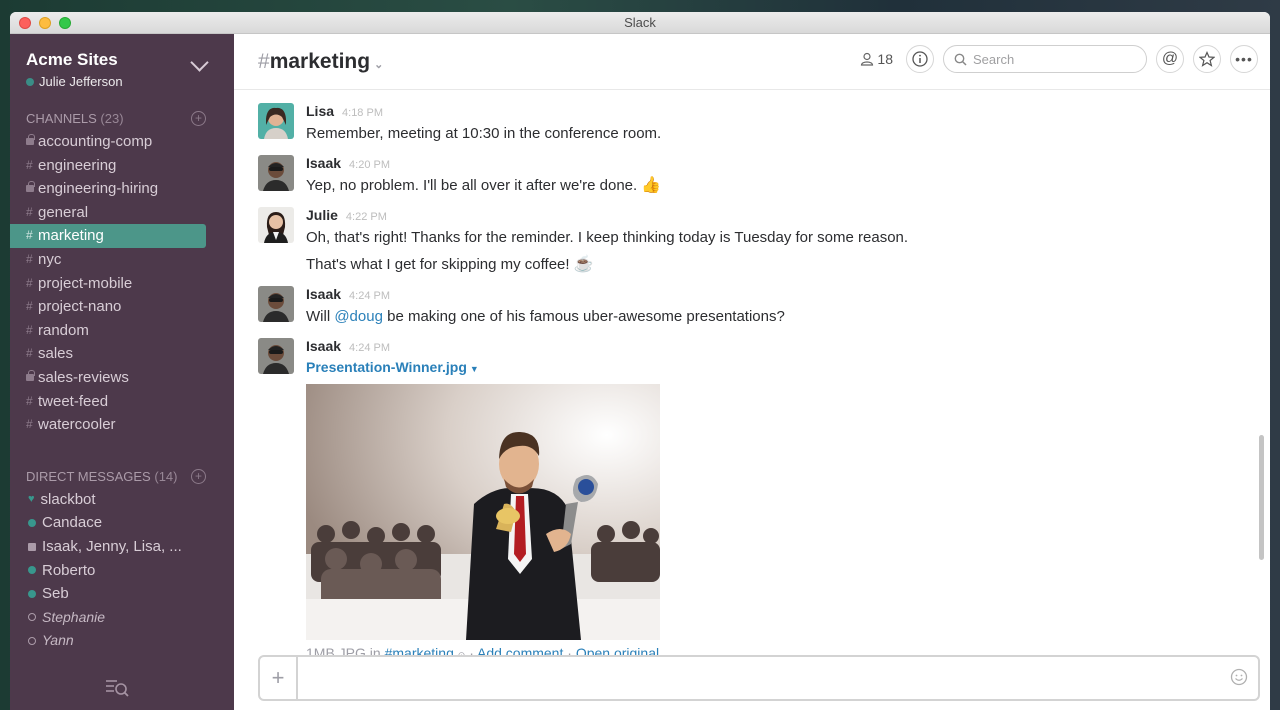  What do you see at coordinates (778, 678) in the screenshot?
I see `message-input` at bounding box center [778, 678].